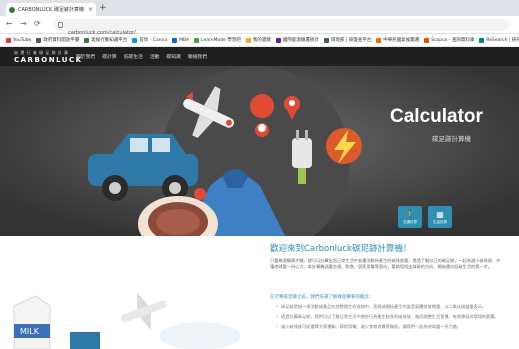  What do you see at coordinates (200, 194) in the screenshot?
I see `tomato-shape` at bounding box center [200, 194].